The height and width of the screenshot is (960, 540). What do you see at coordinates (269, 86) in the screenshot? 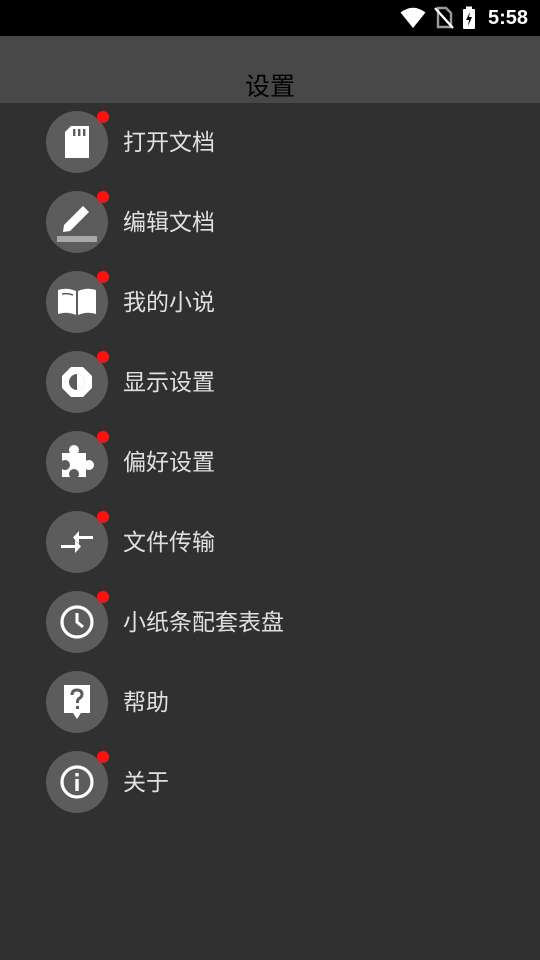
I see `page-title: 设置` at bounding box center [269, 86].